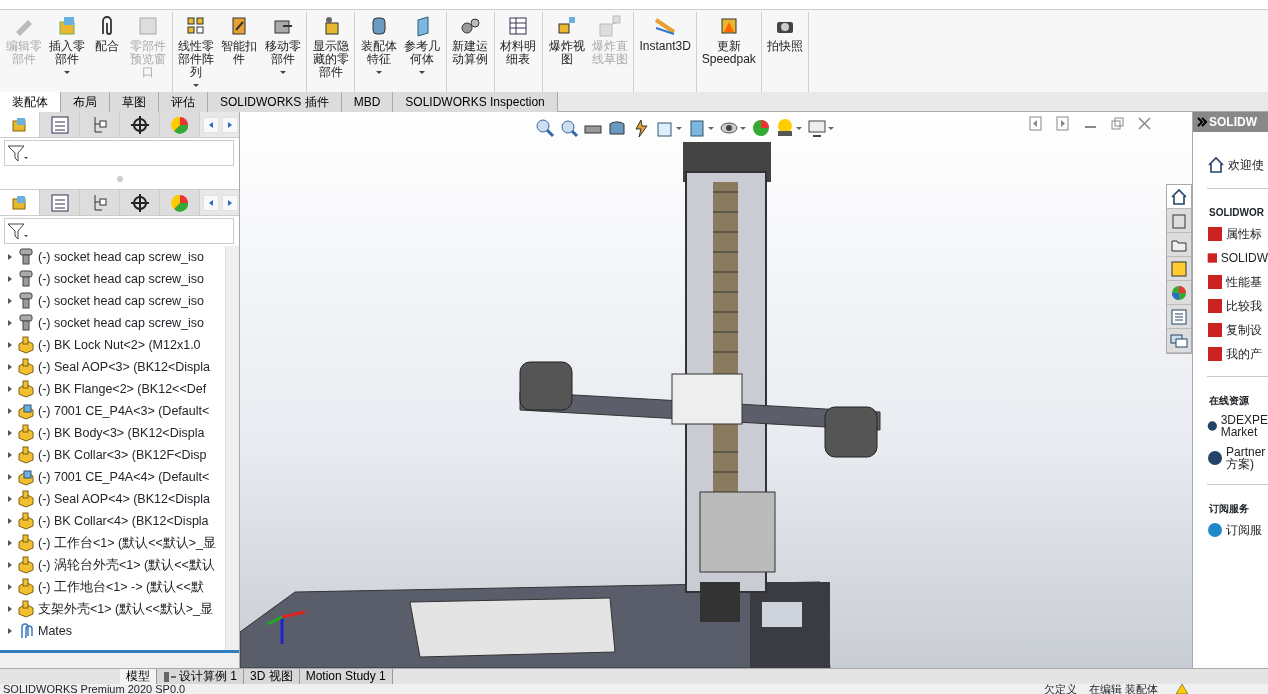 The image size is (1268, 694). Describe the element at coordinates (232, 448) in the screenshot. I see `vertical-scrollbar` at that location.